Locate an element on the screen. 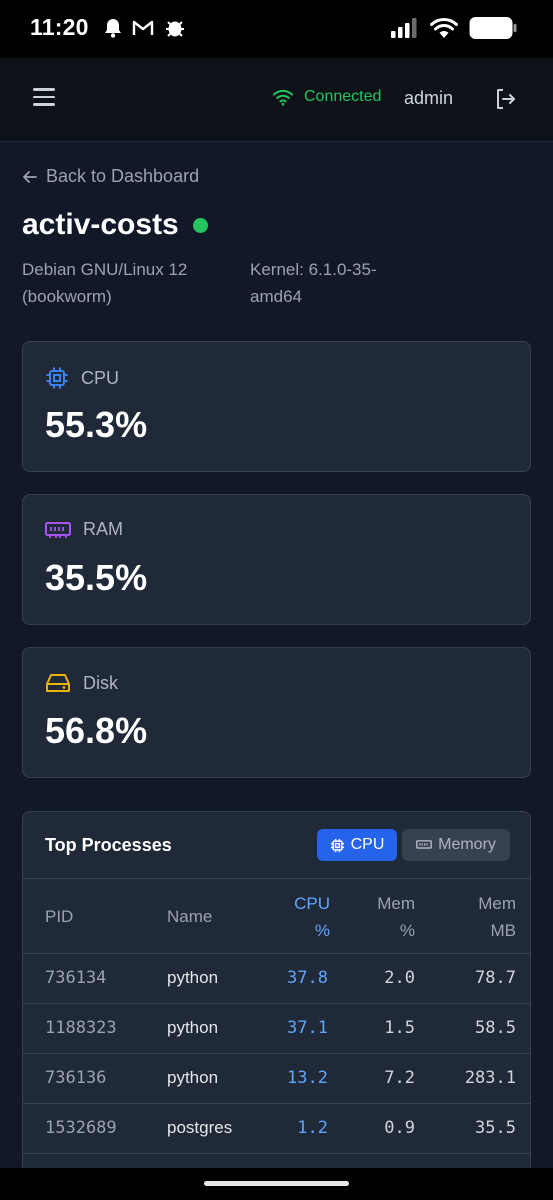  top-processes-title: Top Processes is located at coordinates (108, 845).